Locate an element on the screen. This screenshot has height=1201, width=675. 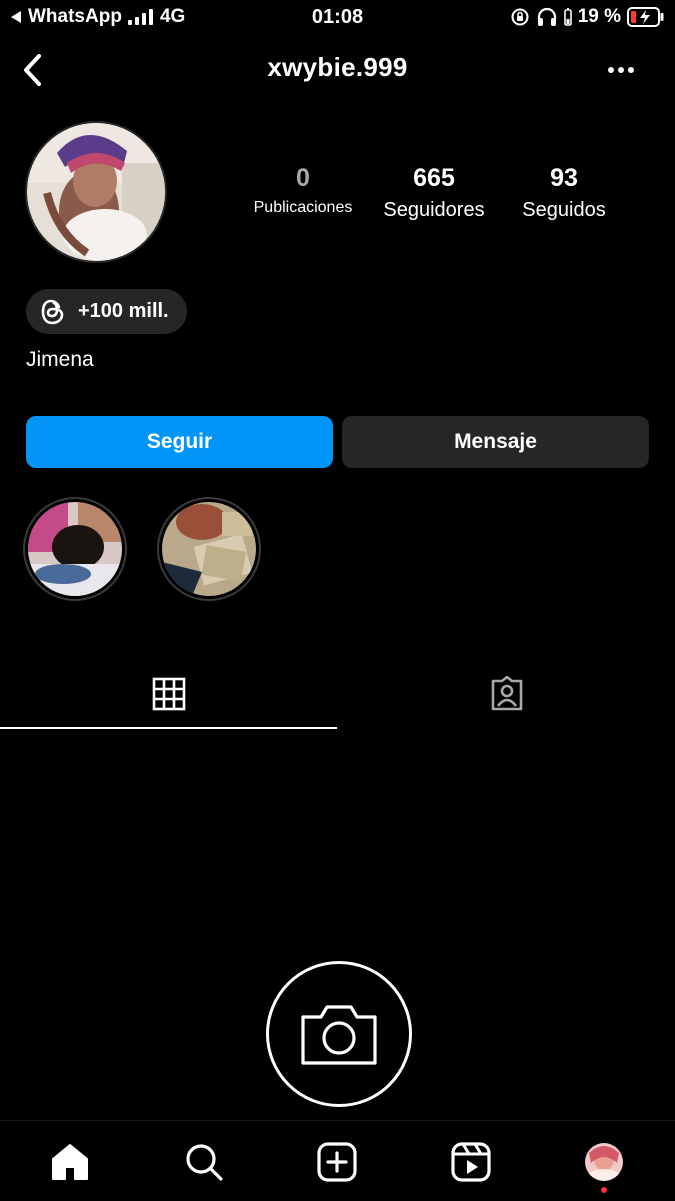
tab-tagged is located at coordinates (506, 694).